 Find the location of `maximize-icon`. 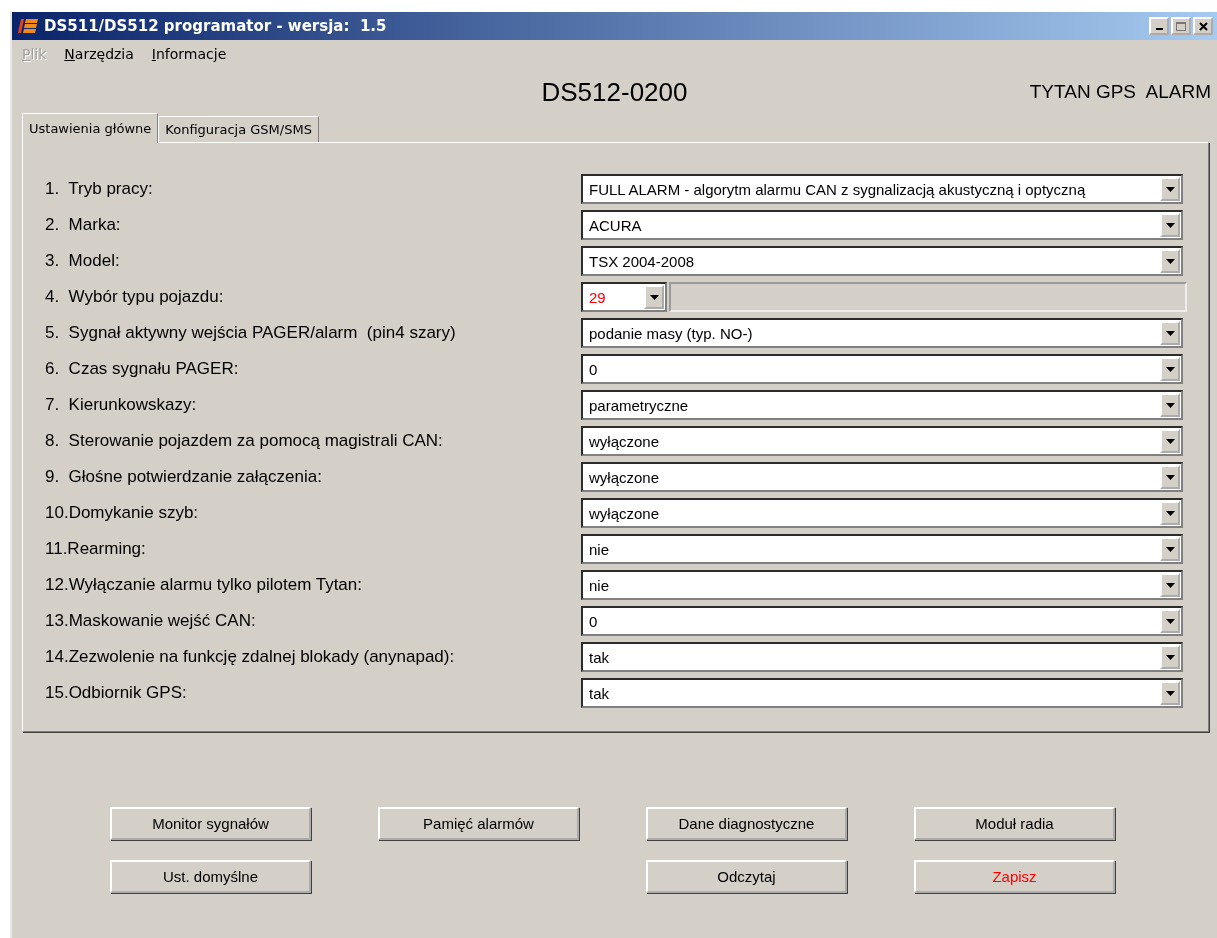

maximize-icon is located at coordinates (1181, 26).